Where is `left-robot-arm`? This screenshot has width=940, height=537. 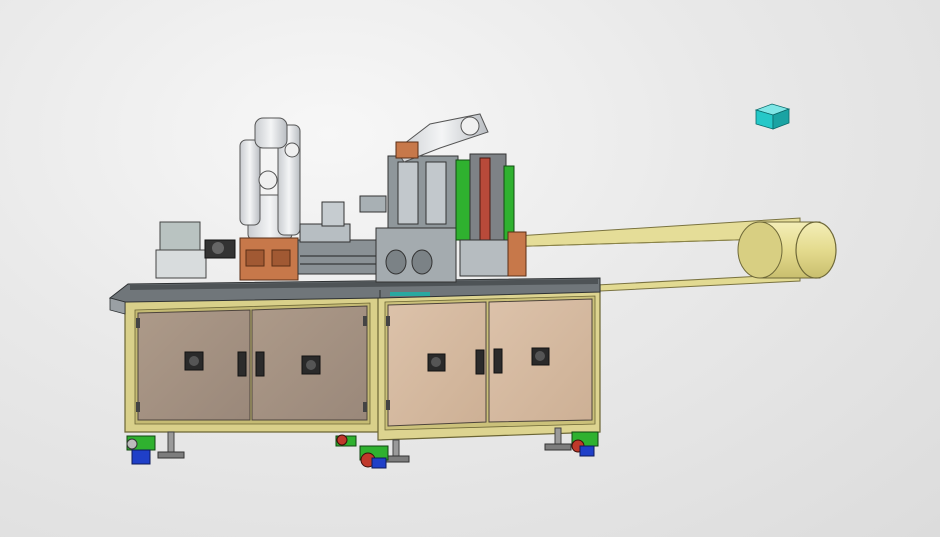
left-robot-arm is located at coordinates (228, 199).